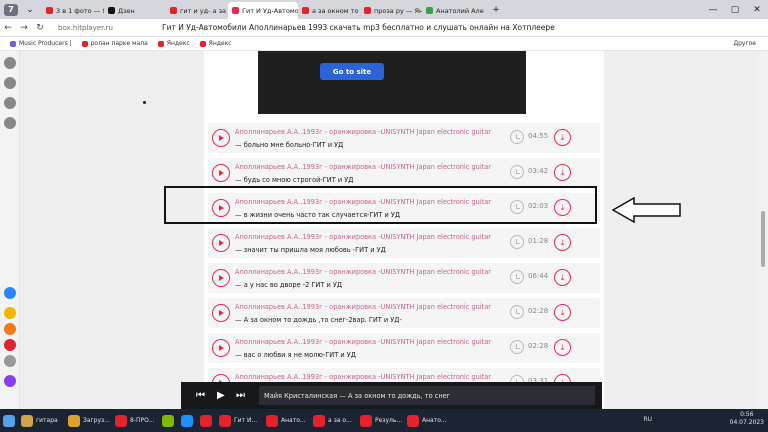 Image resolution: width=768 pixels, height=432 pixels. I want to click on browser-tab: Дзен, so click(135, 10).